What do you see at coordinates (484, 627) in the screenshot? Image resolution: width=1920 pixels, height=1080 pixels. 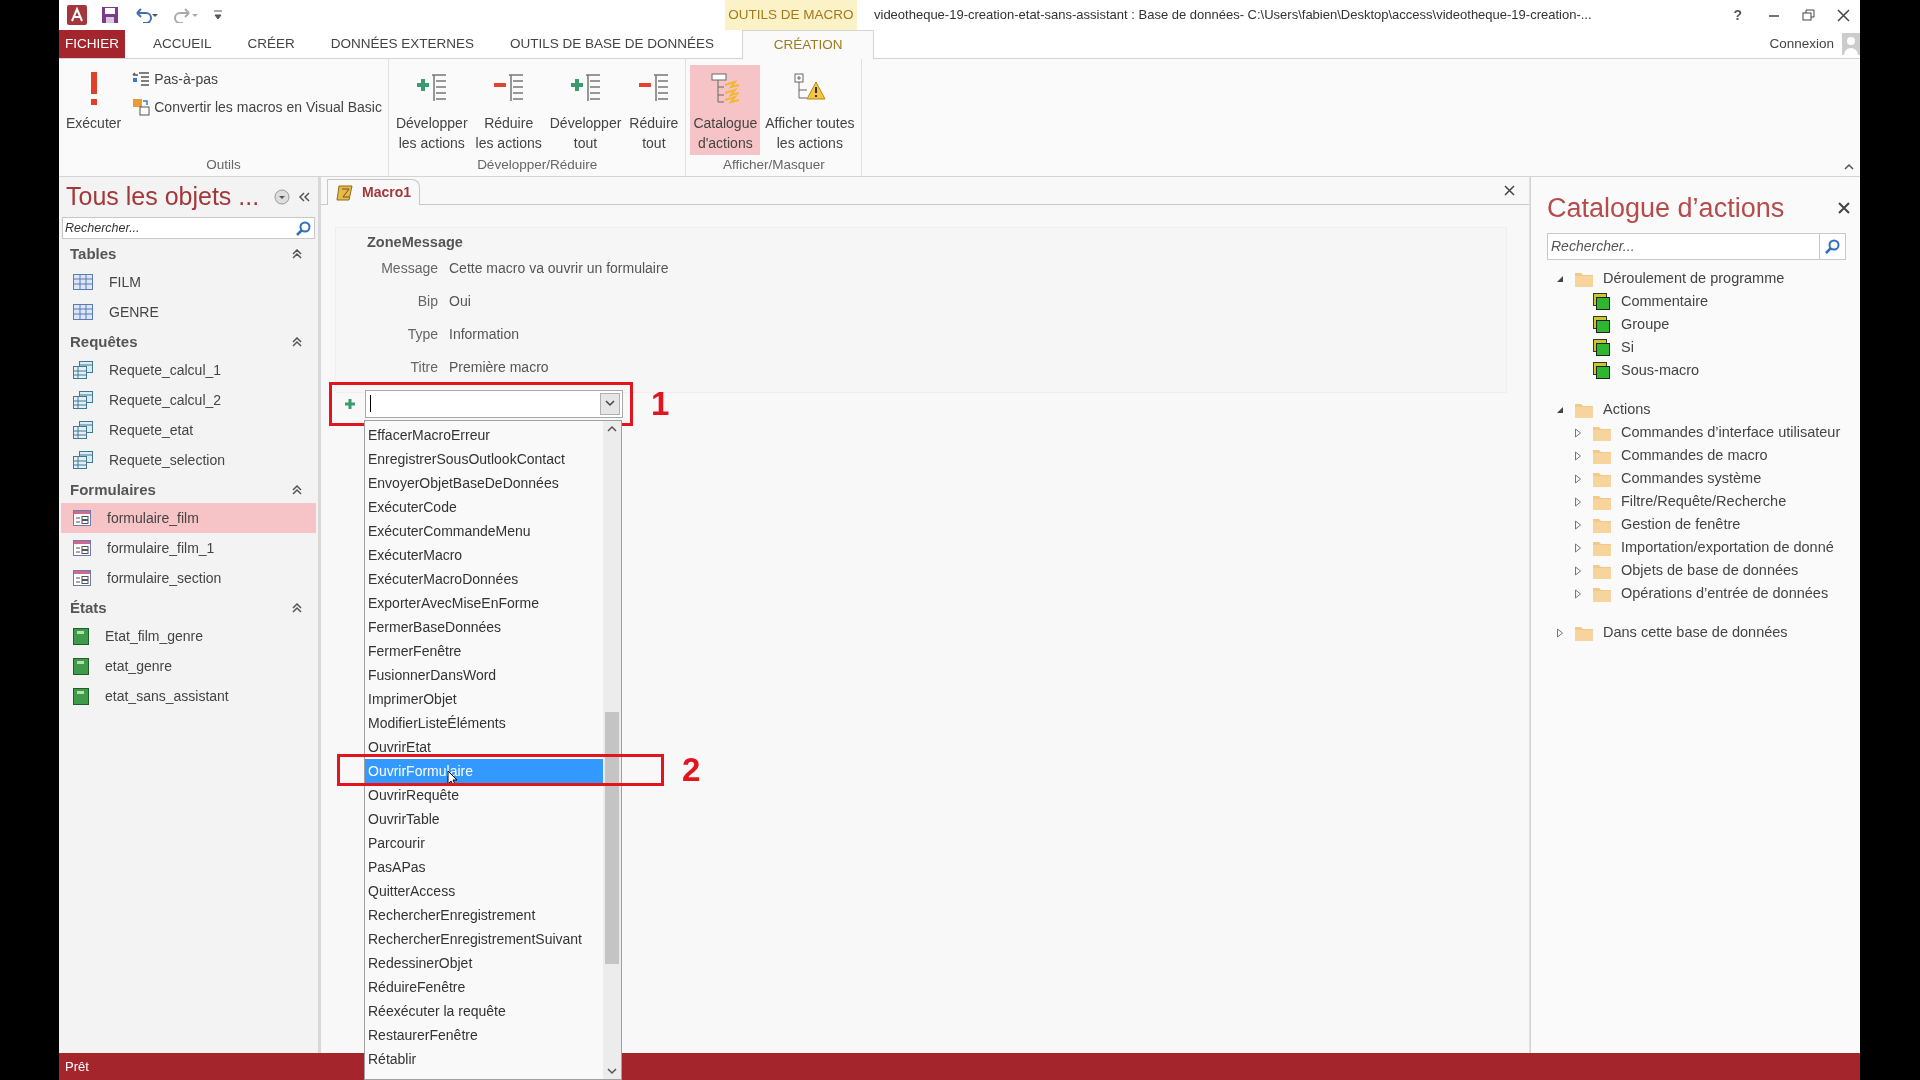 I see `dropdown-item: FermerBaseDonnées` at bounding box center [484, 627].